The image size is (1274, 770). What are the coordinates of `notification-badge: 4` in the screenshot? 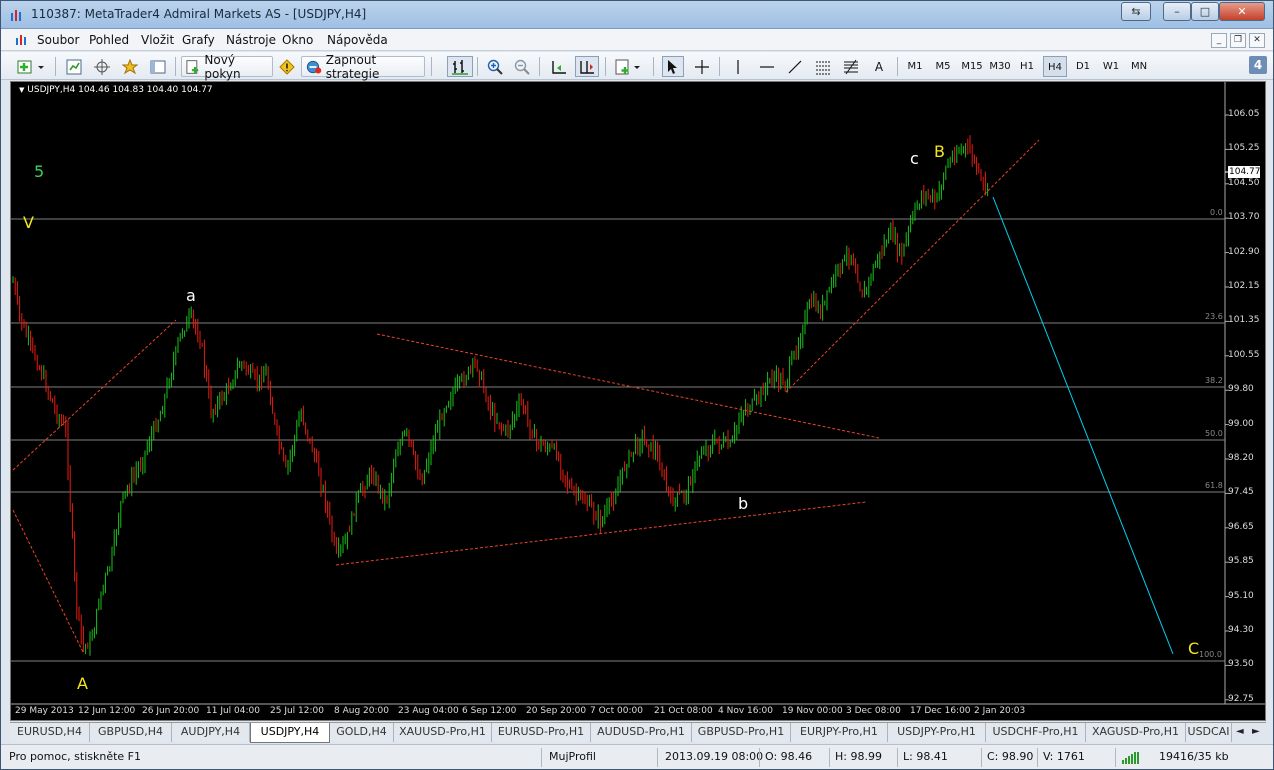 It's located at (1258, 65).